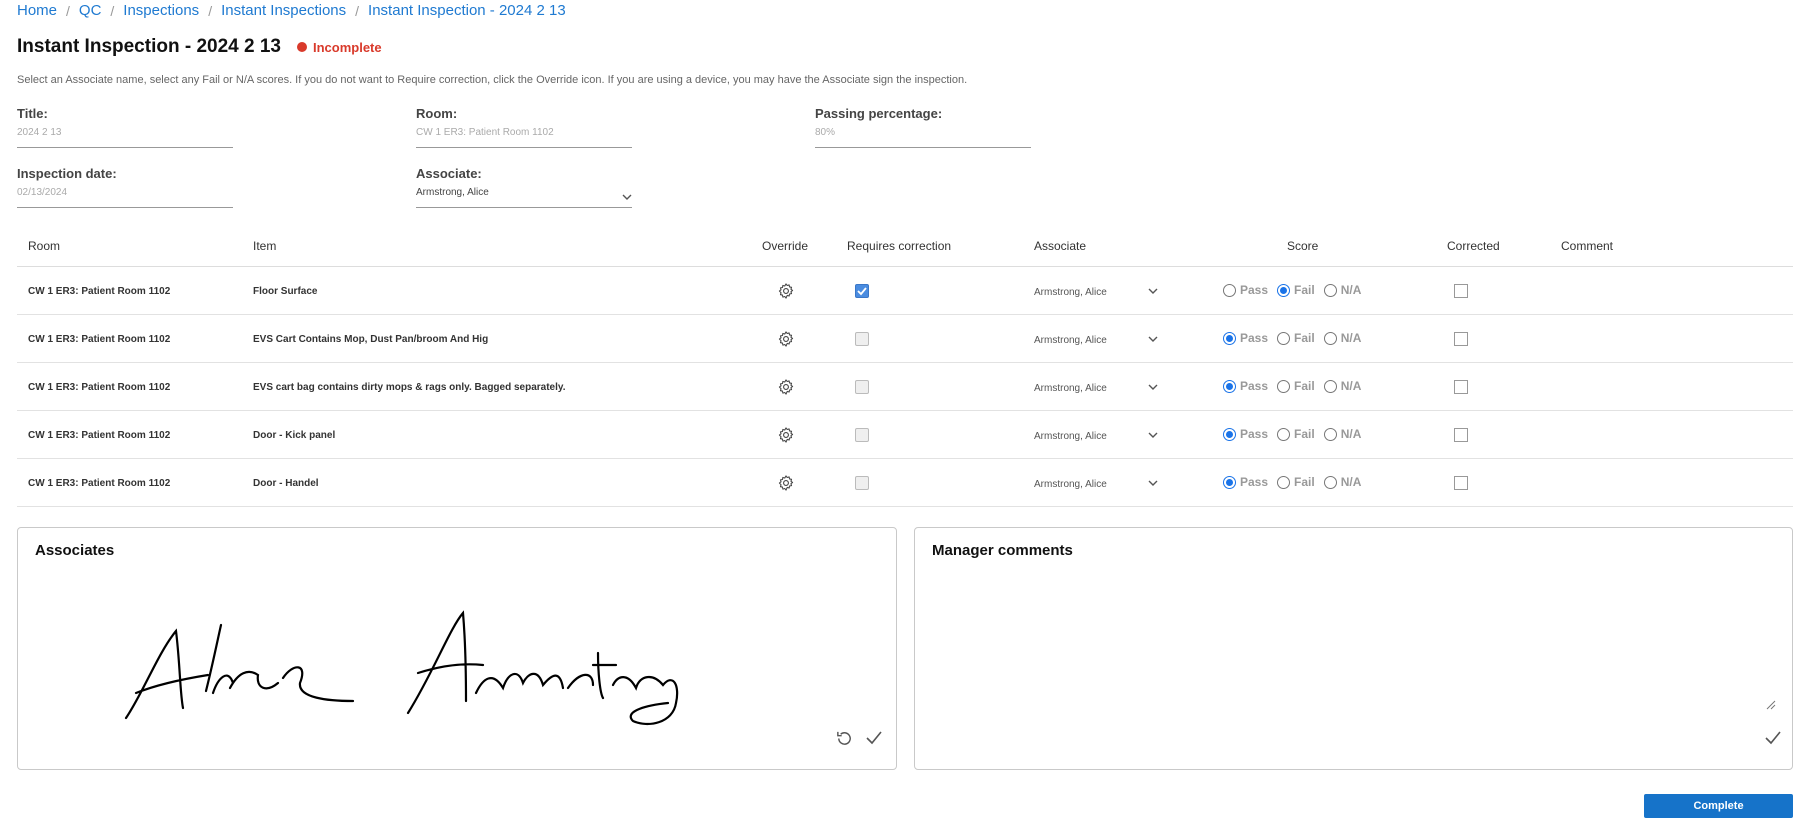  Describe the element at coordinates (125, 197) in the screenshot. I see `inspection-date-input: 02/13/2024` at that location.